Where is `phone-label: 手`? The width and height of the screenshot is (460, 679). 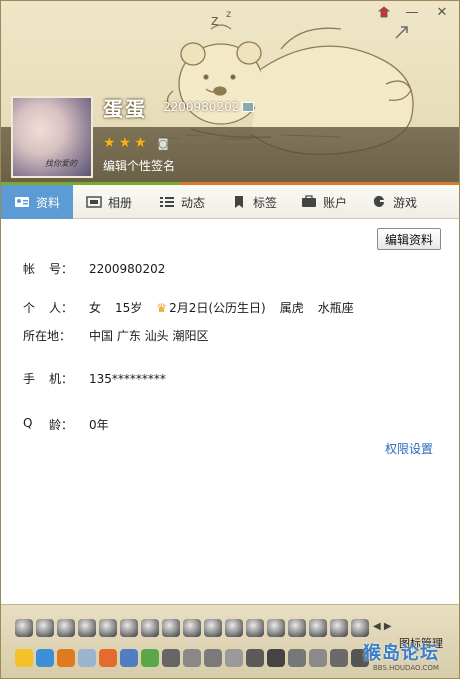 phone-label: 手 is located at coordinates (29, 379).